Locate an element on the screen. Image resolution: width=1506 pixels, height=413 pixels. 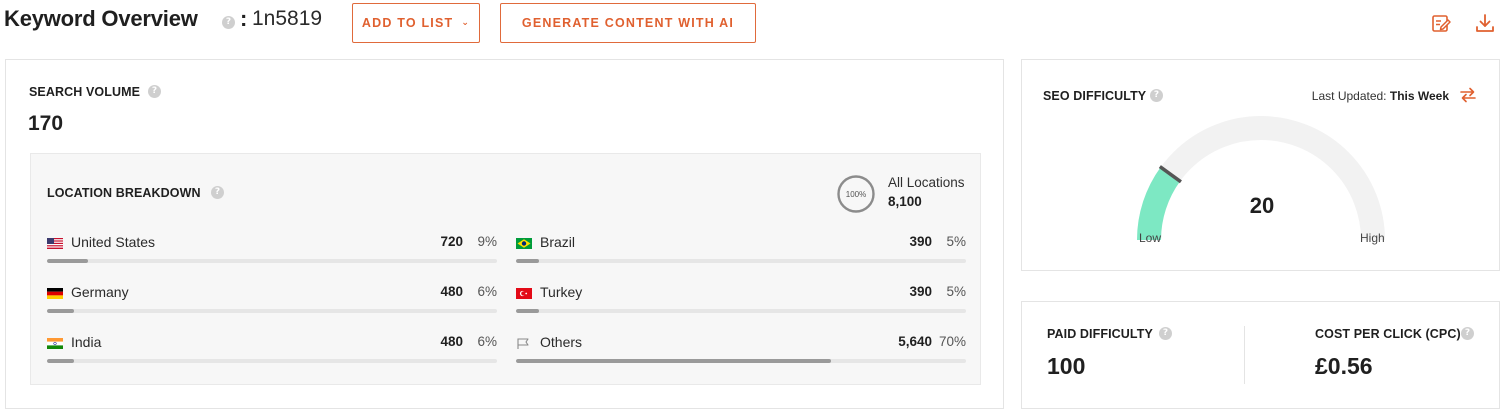
all-locations-label: All Locations is located at coordinates (926, 182).